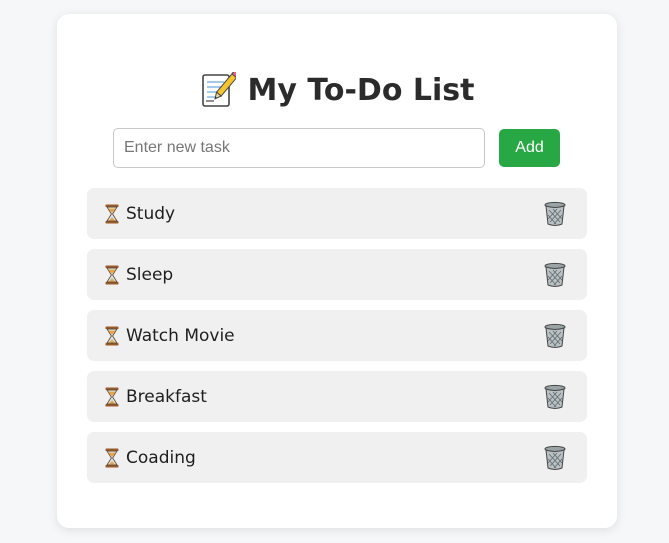  Describe the element at coordinates (337, 396) in the screenshot. I see `task-item: Breakfast` at that location.